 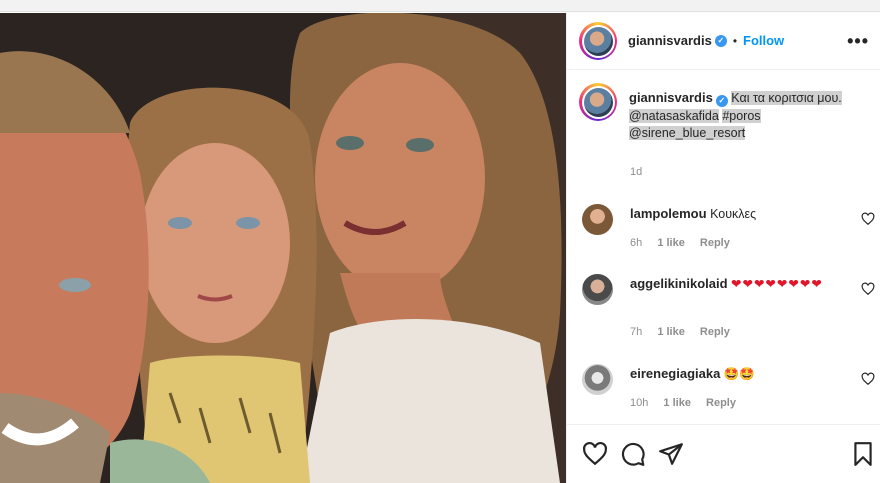 What do you see at coordinates (671, 97) in the screenshot?
I see `caption-username: giannisvardis` at bounding box center [671, 97].